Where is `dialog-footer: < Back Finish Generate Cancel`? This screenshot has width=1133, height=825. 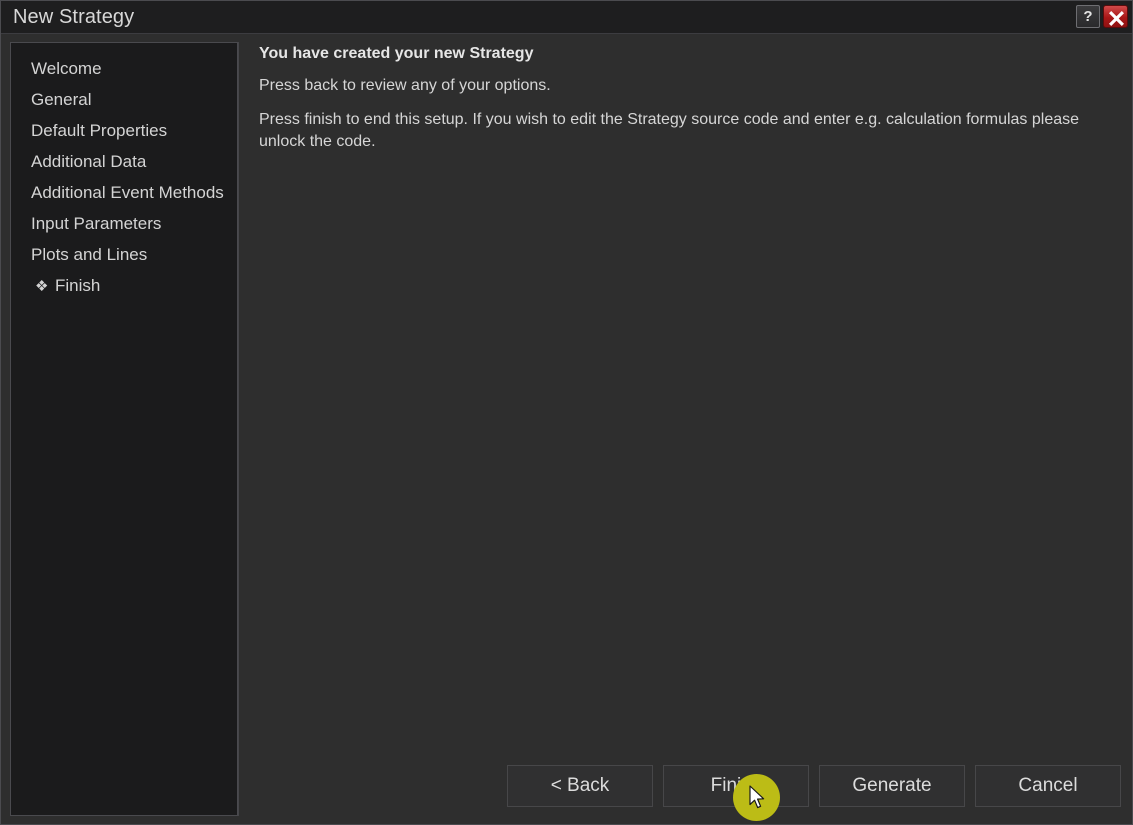
dialog-footer: < Back Finish Generate Cancel is located at coordinates (684, 786).